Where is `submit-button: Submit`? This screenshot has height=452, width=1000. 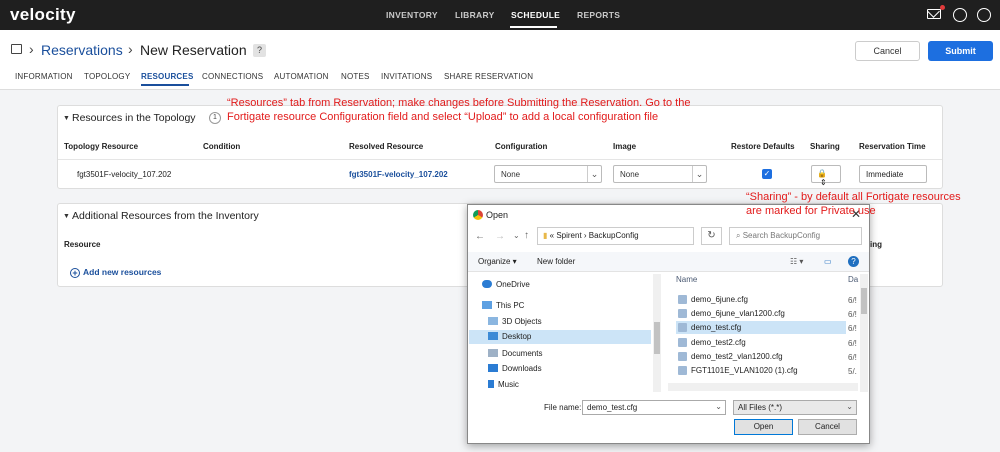 submit-button: Submit is located at coordinates (960, 51).